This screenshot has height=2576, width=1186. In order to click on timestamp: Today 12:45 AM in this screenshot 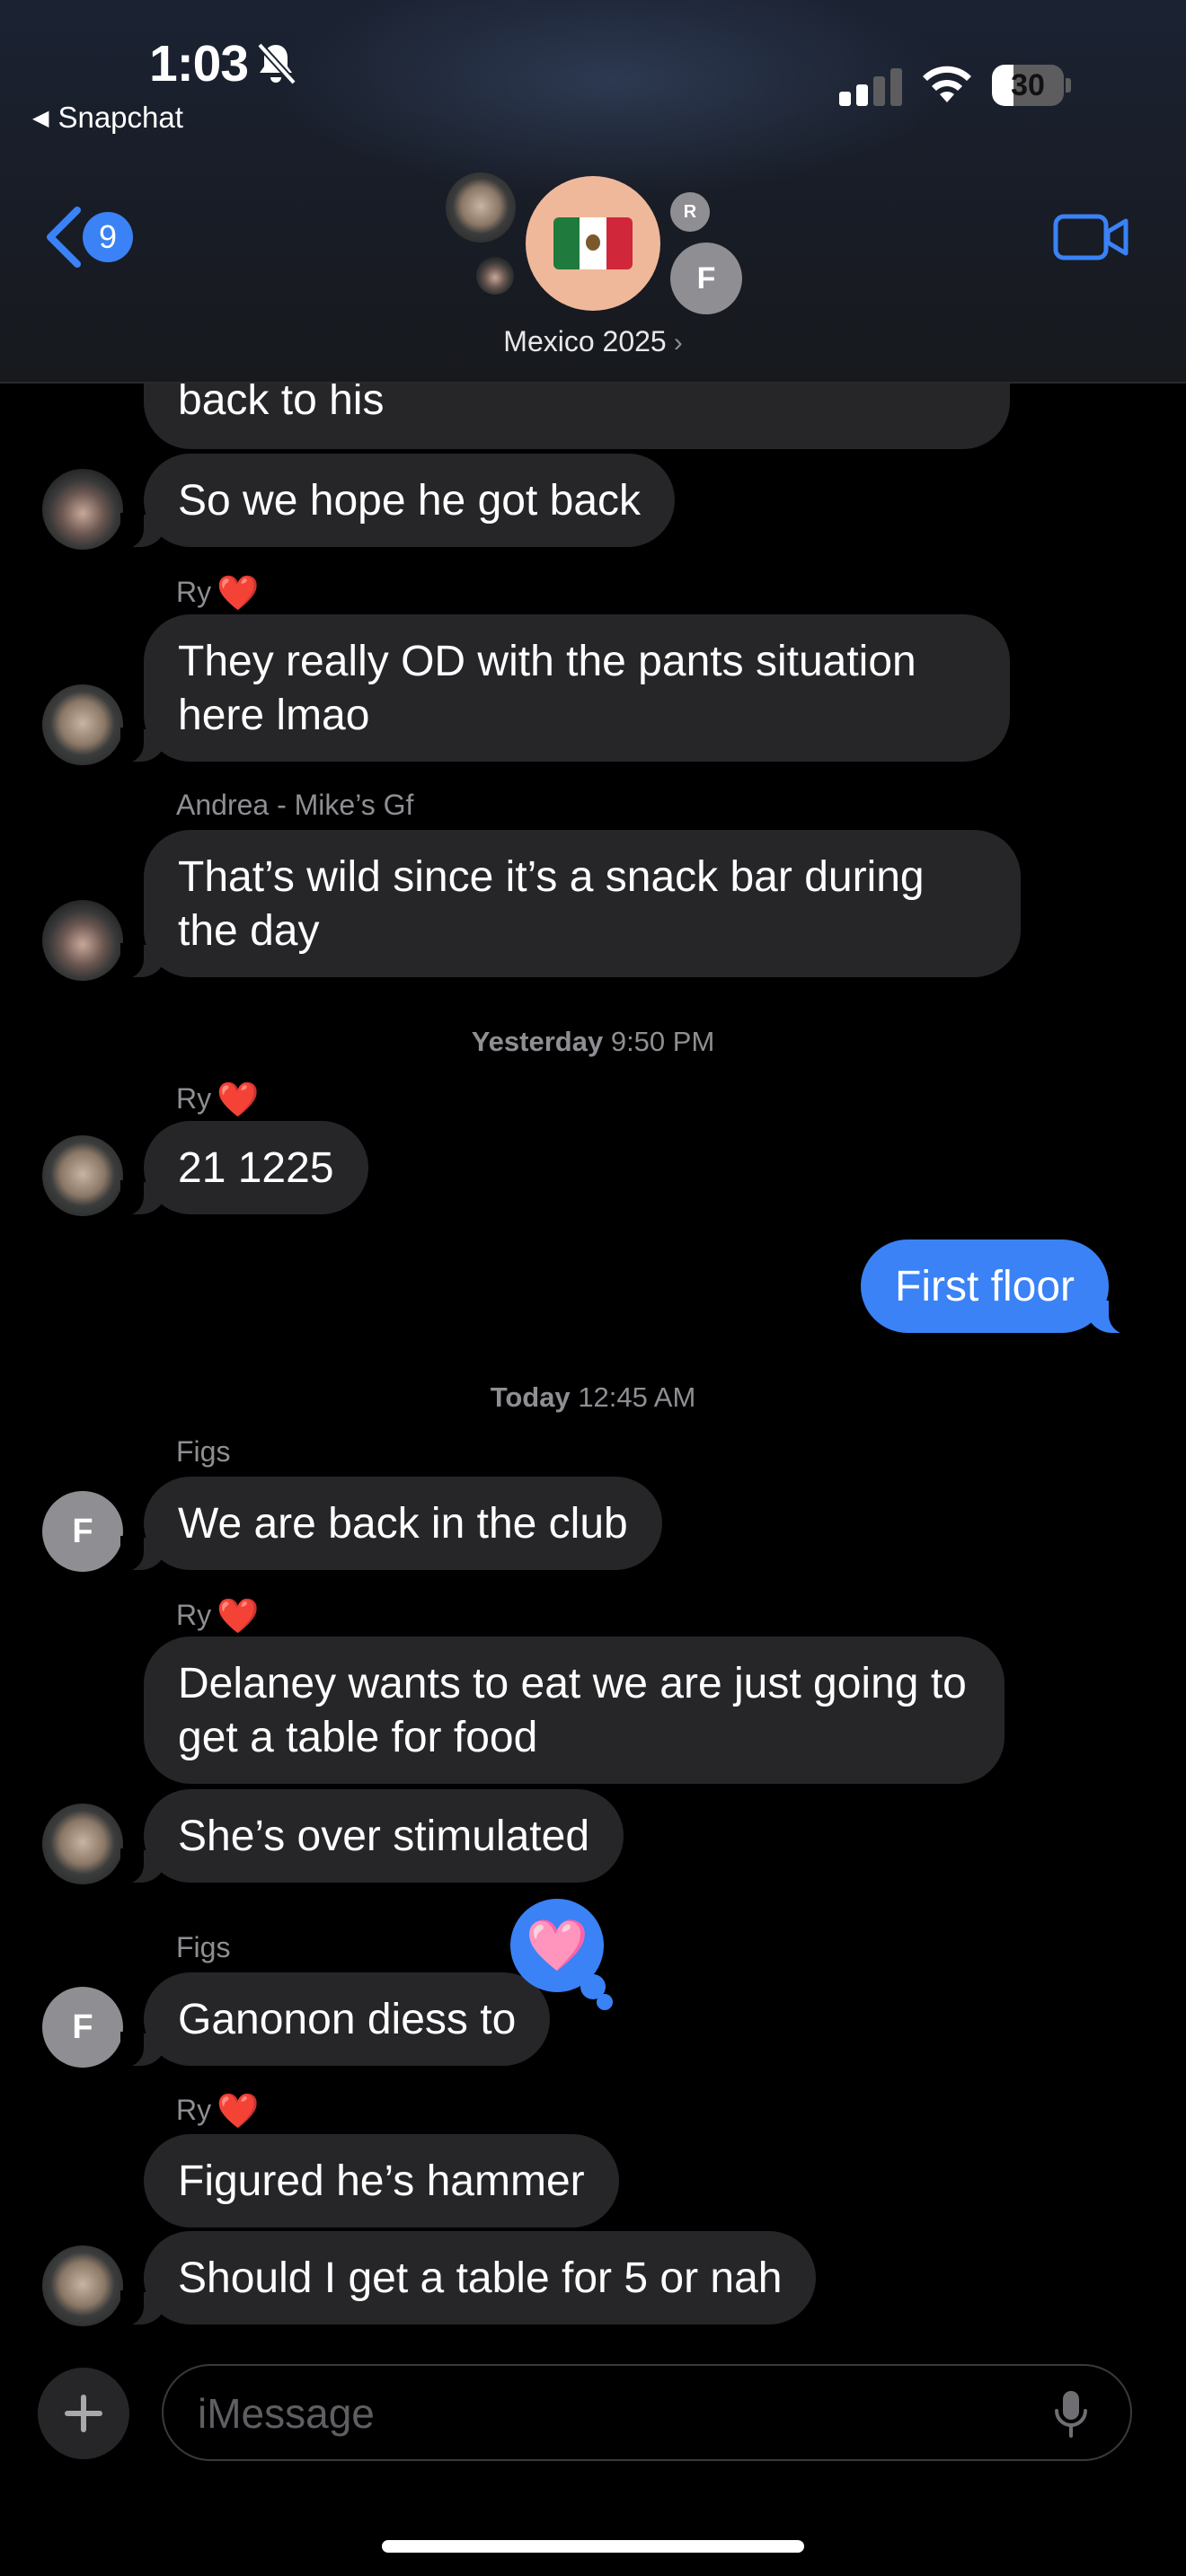, I will do `click(593, 1397)`.